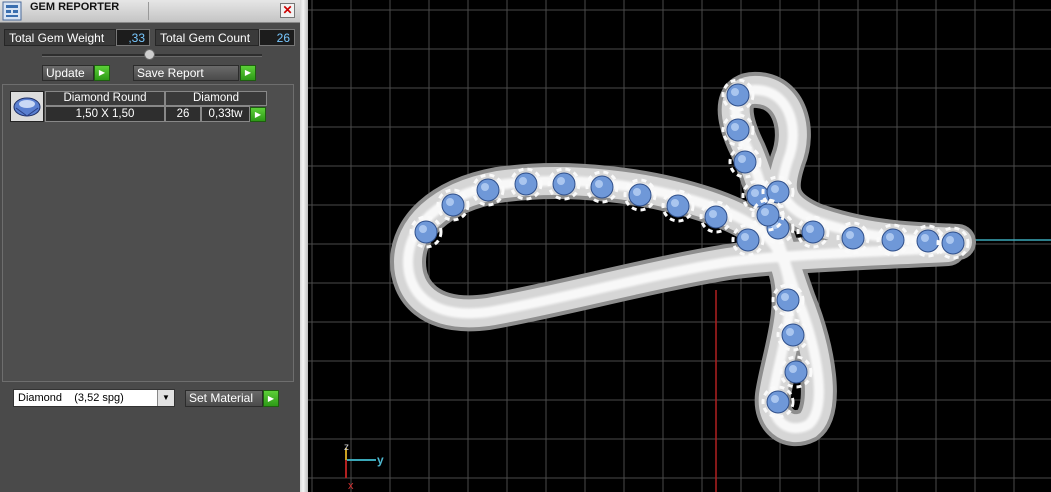  I want to click on diamond-round-icon, so click(27, 106).